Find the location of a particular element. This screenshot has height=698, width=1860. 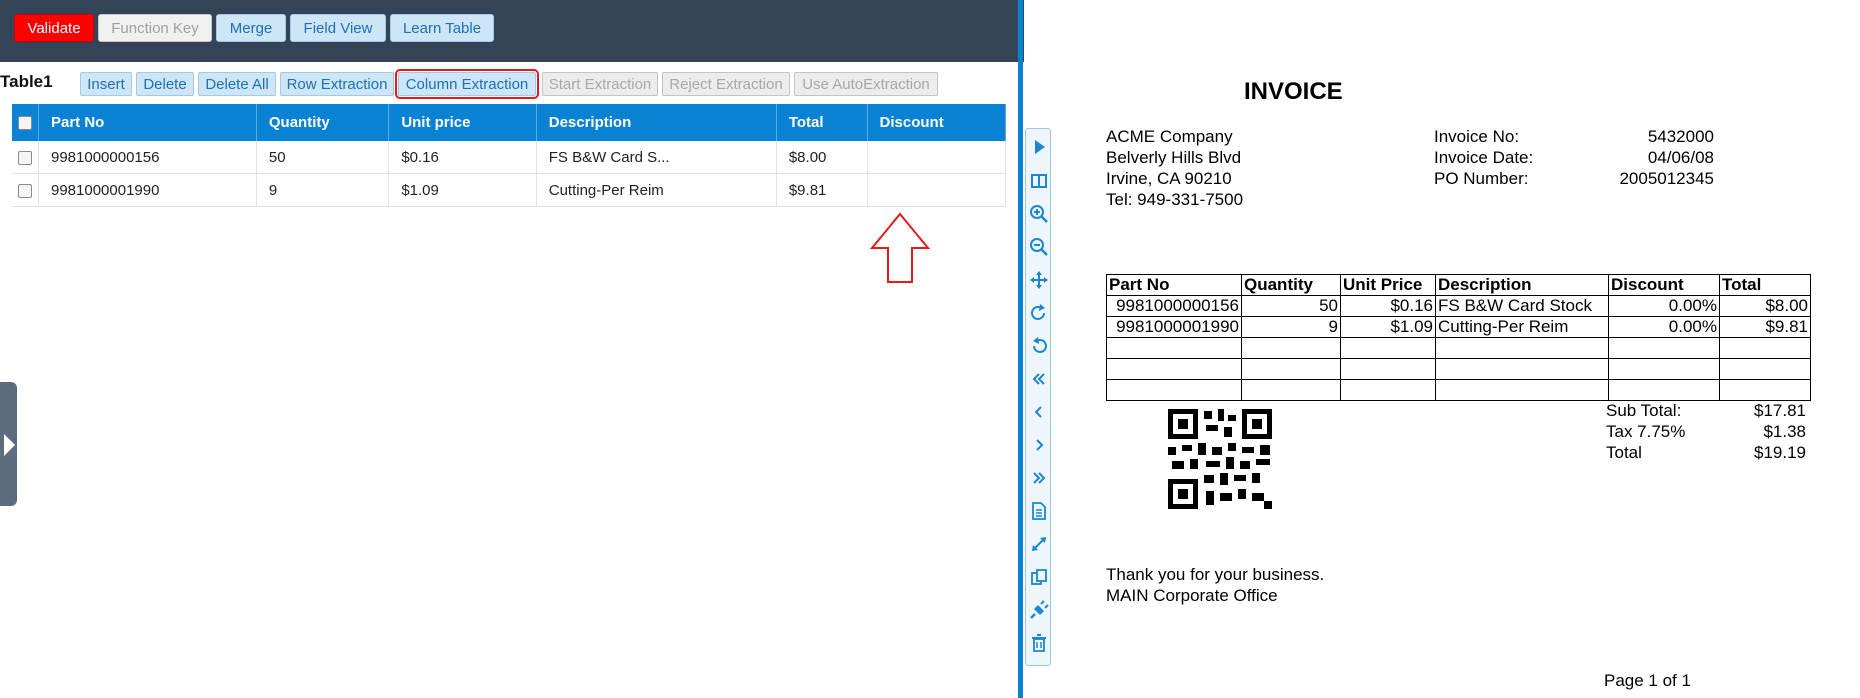

column-header-part-no: Part No is located at coordinates (147, 122).